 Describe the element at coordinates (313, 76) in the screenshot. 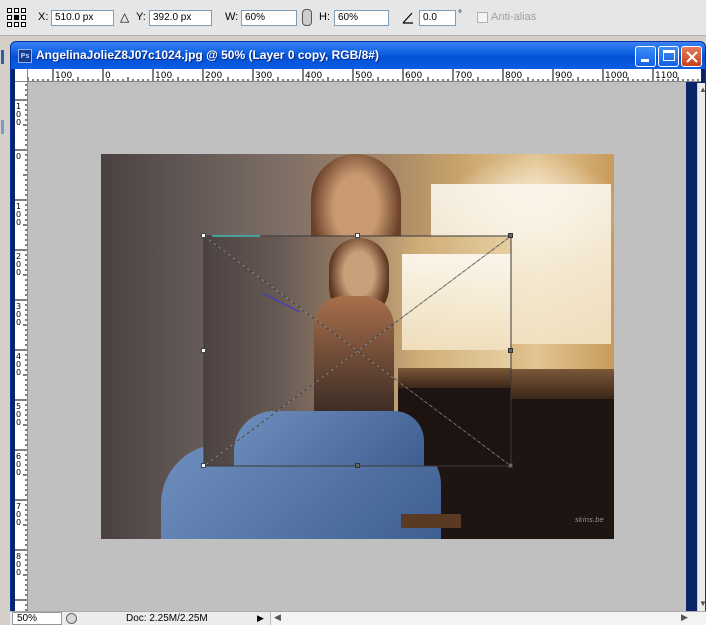

I see `ruler-label: 400` at that location.